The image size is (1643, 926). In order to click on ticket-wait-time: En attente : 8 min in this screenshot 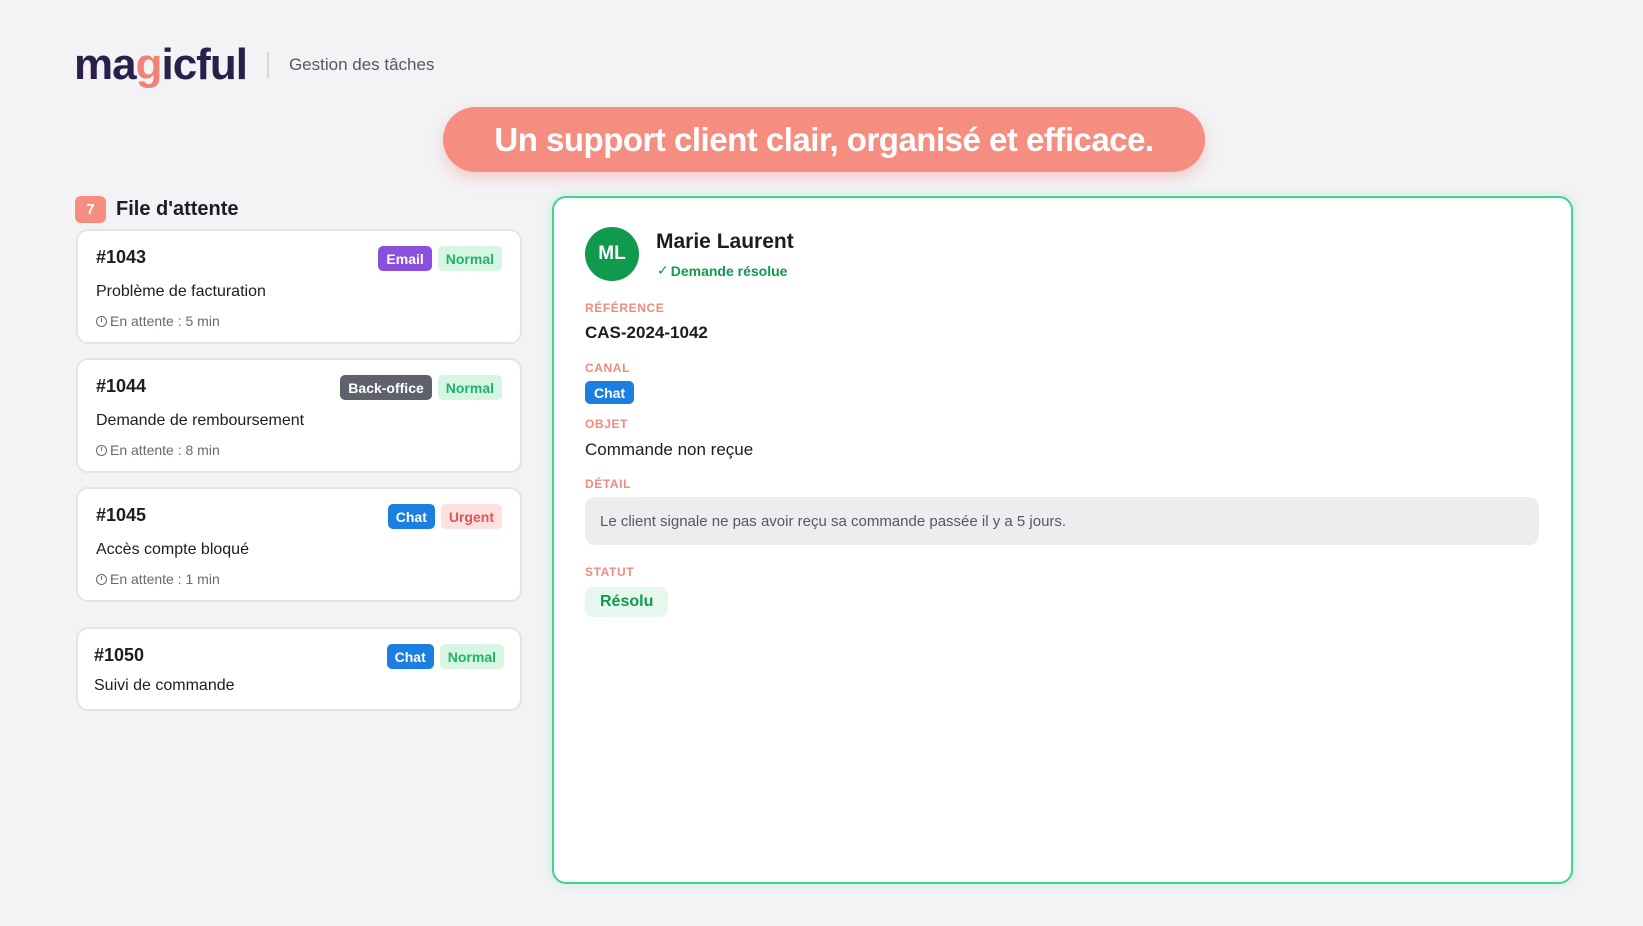, I will do `click(158, 450)`.